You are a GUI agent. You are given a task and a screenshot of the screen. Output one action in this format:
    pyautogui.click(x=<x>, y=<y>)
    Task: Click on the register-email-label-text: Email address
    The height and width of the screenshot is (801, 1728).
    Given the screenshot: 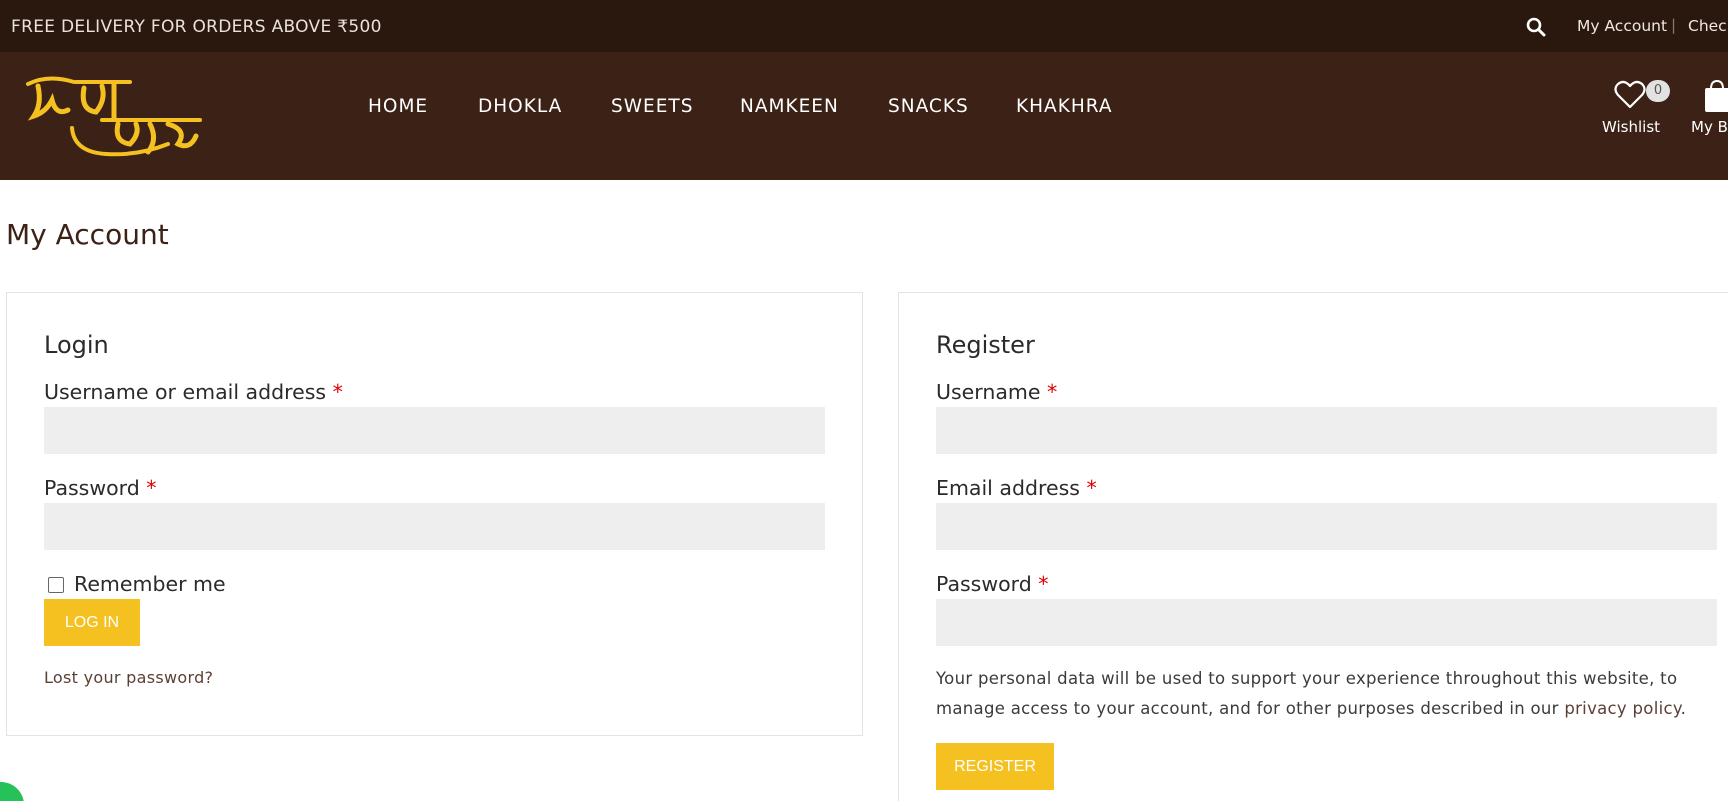 What is the action you would take?
    pyautogui.click(x=1008, y=488)
    